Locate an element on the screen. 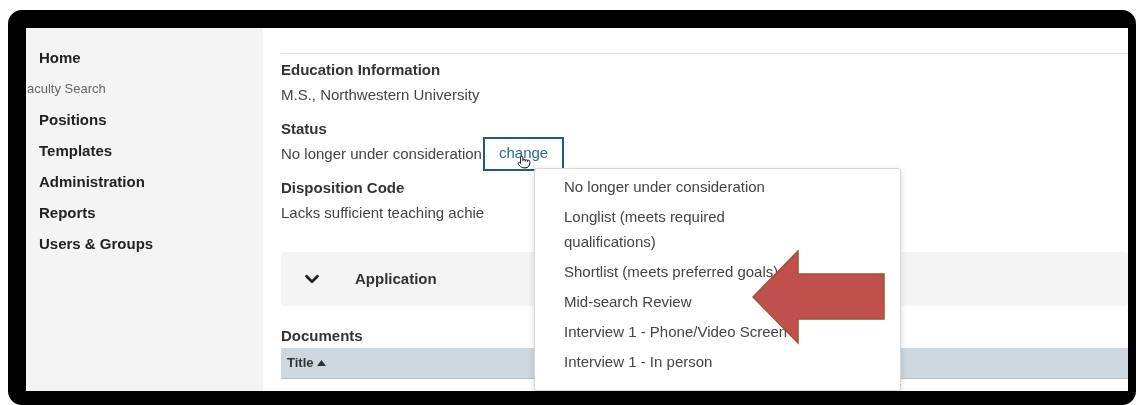 The image size is (1136, 405). field-label: Status is located at coordinates (304, 129).